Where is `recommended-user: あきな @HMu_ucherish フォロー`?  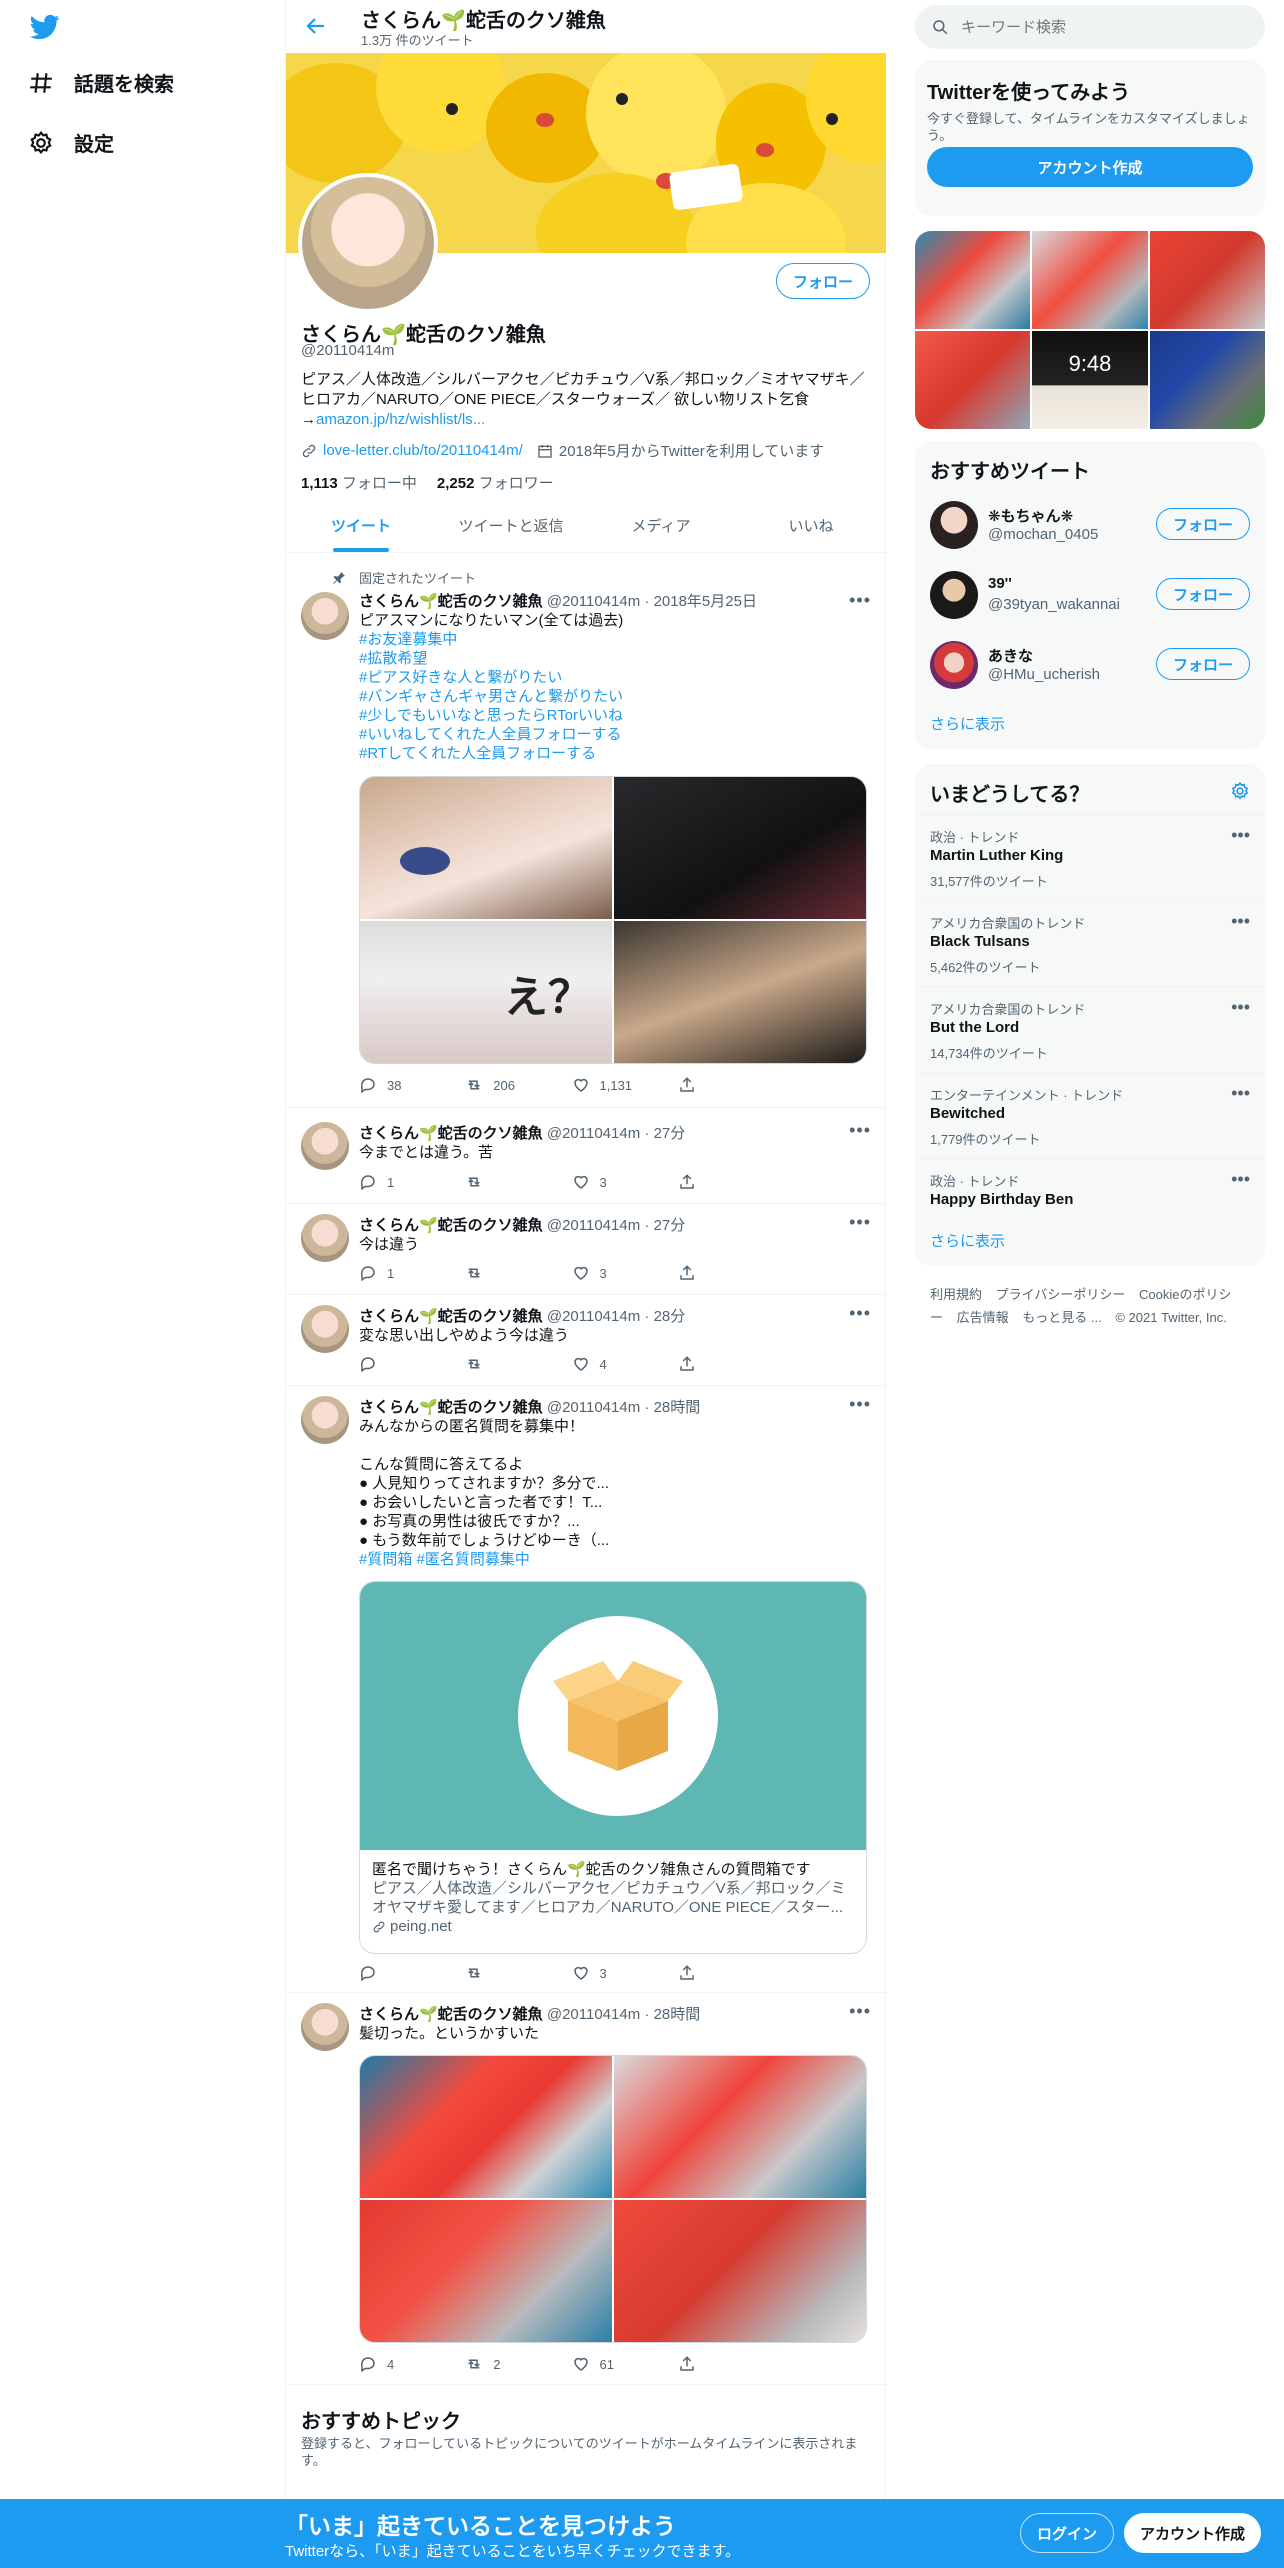
recommended-user: あきな @HMu_ucherish フォロー is located at coordinates (1090, 665).